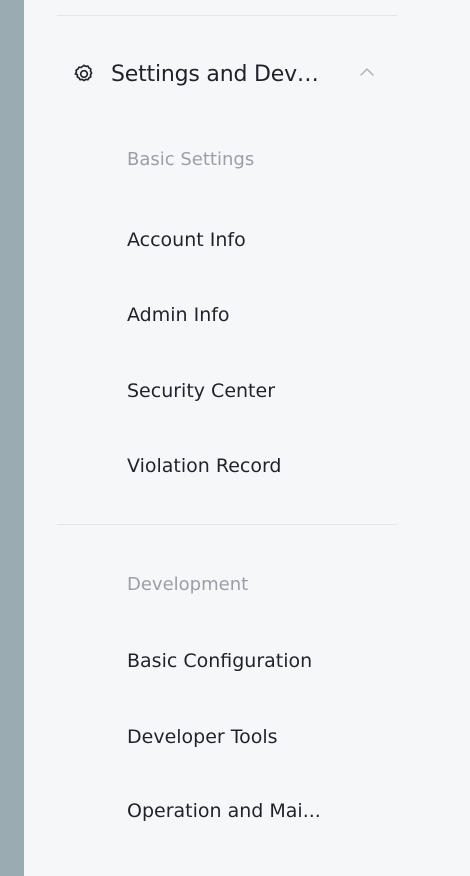  What do you see at coordinates (262, 466) in the screenshot?
I see `sidebar-item-violation-record: Violation Record` at bounding box center [262, 466].